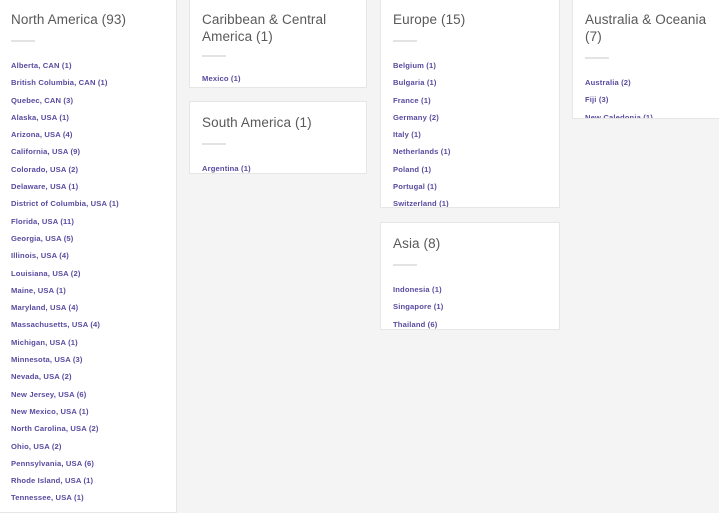 The width and height of the screenshot is (719, 513). What do you see at coordinates (412, 100) in the screenshot?
I see `region-link: France (1)` at bounding box center [412, 100].